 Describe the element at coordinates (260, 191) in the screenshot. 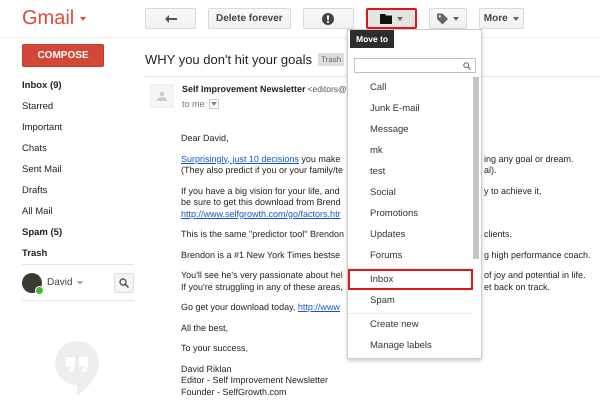

I see `body-text: If you have a big vision for your life, and` at that location.